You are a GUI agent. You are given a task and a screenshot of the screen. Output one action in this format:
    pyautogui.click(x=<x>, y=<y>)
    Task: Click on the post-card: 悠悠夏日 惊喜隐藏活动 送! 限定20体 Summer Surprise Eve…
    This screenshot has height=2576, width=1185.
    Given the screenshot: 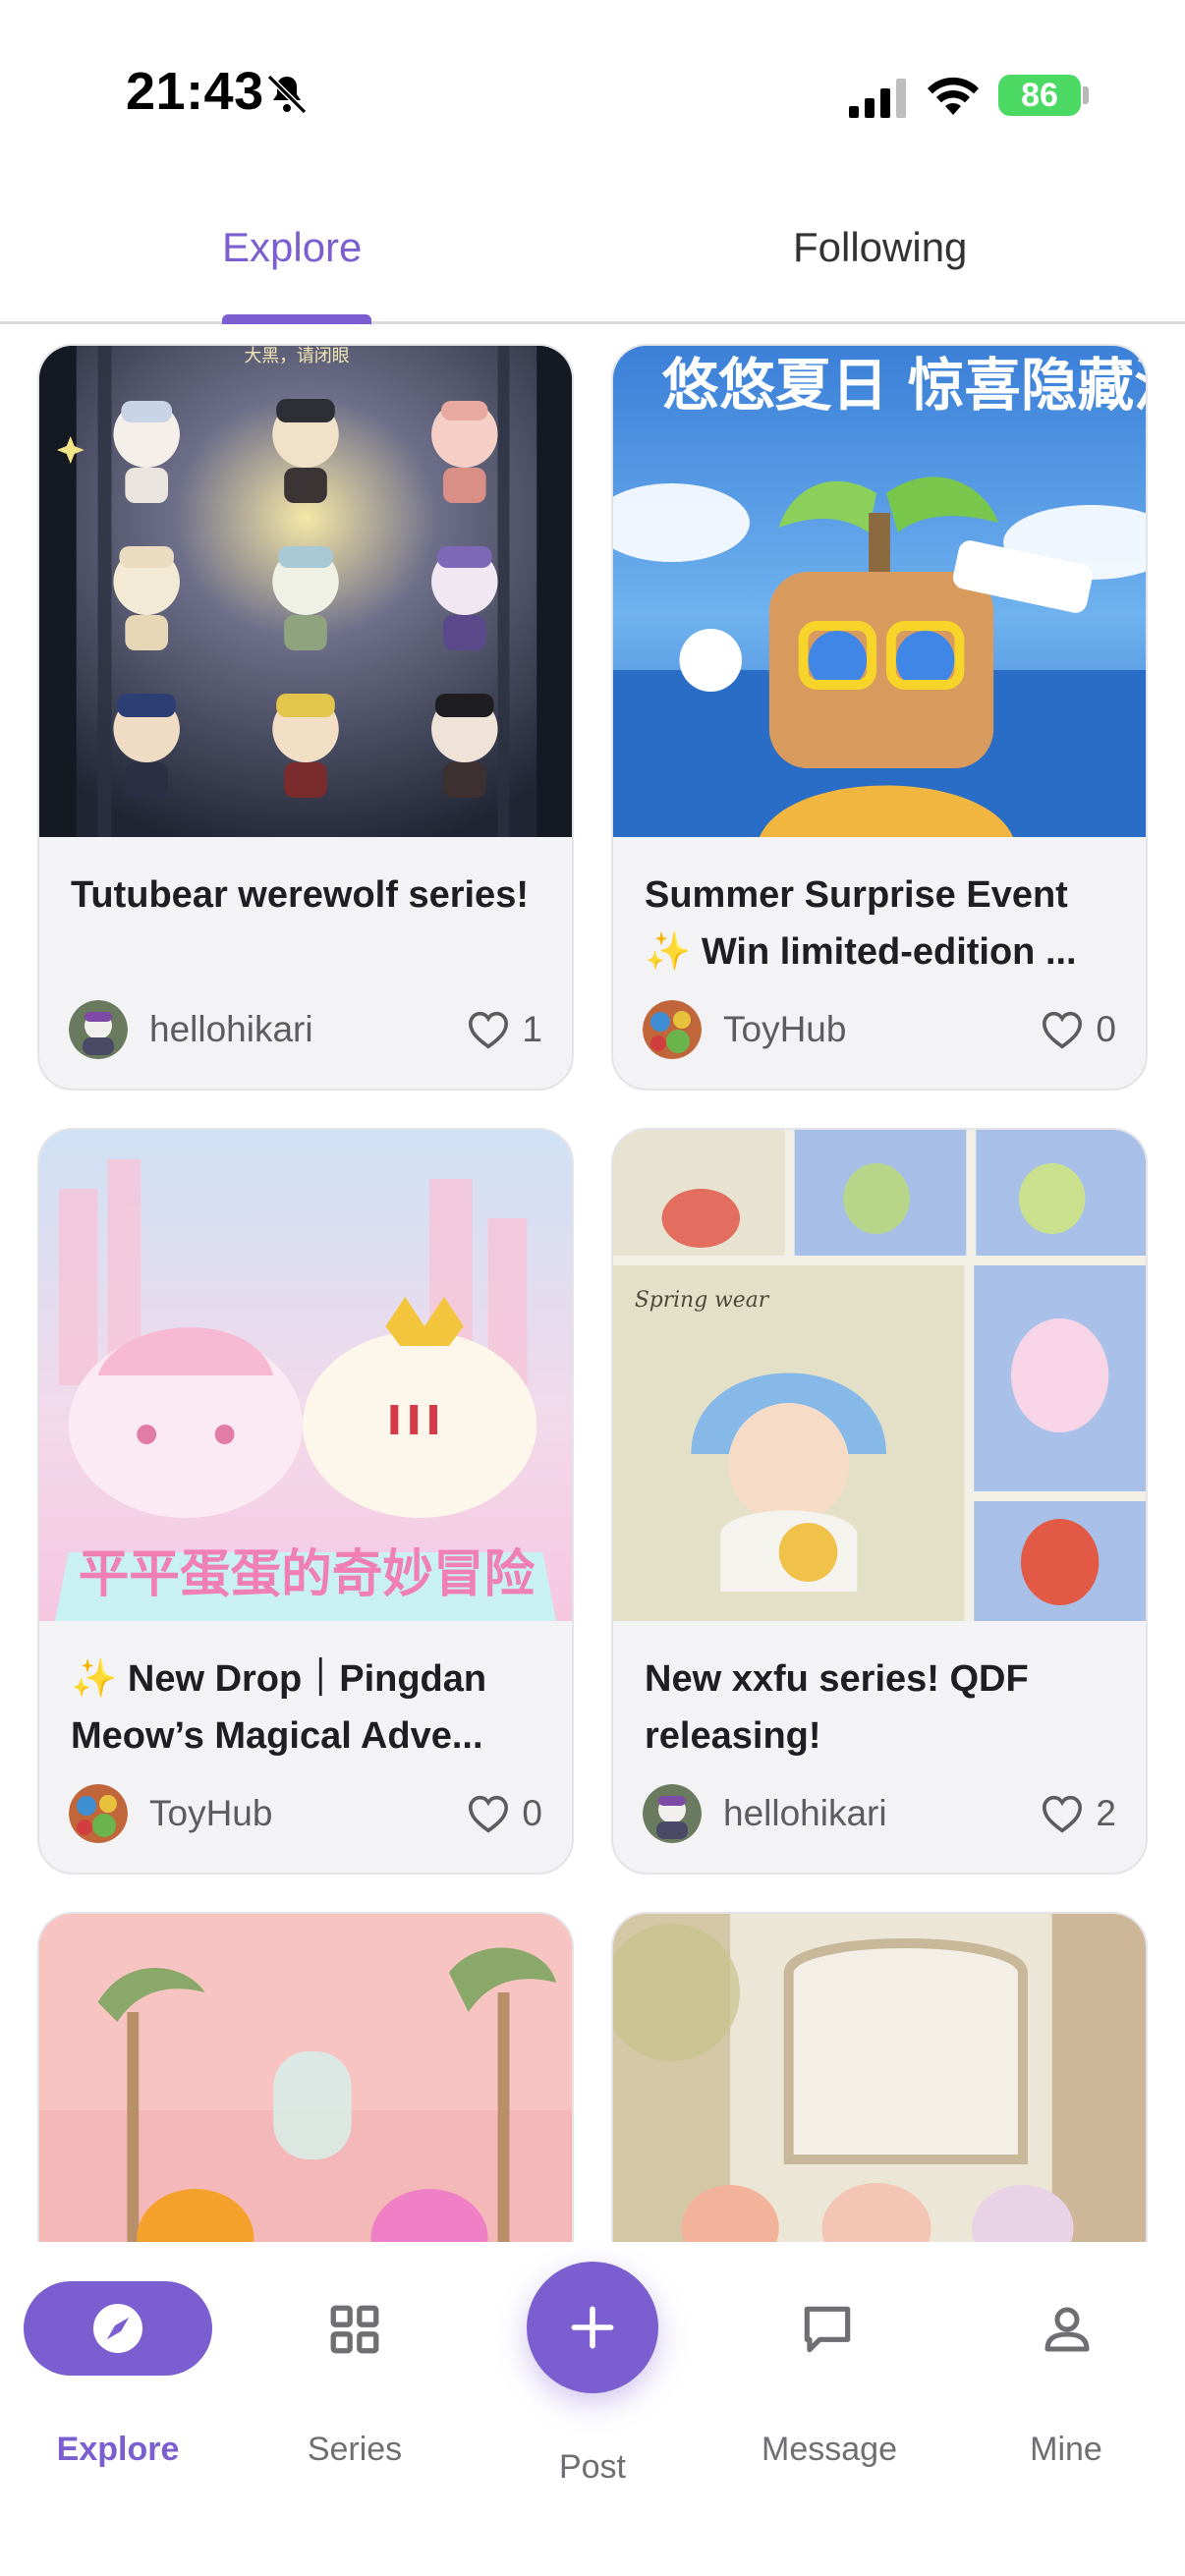 What is the action you would take?
    pyautogui.click(x=880, y=717)
    